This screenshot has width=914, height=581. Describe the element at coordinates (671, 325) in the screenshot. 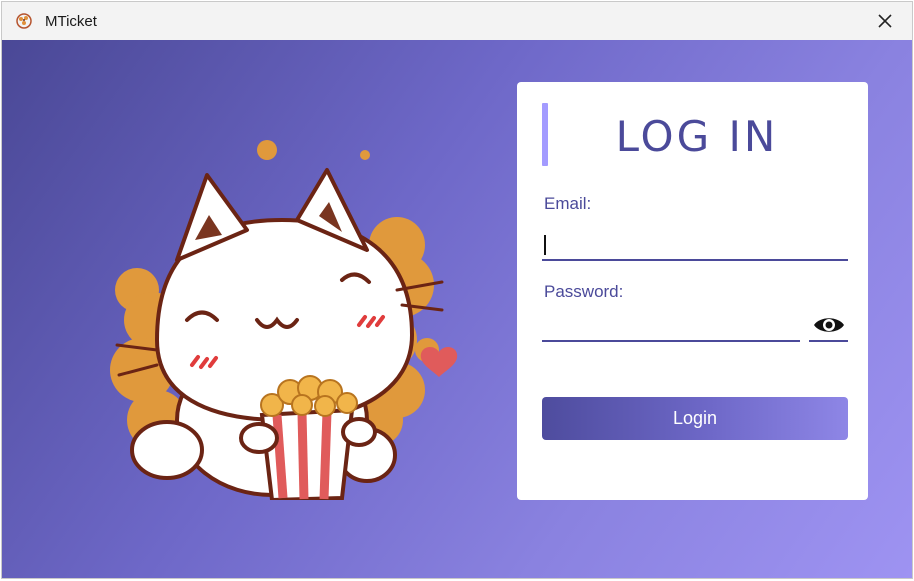

I see `password-field` at that location.